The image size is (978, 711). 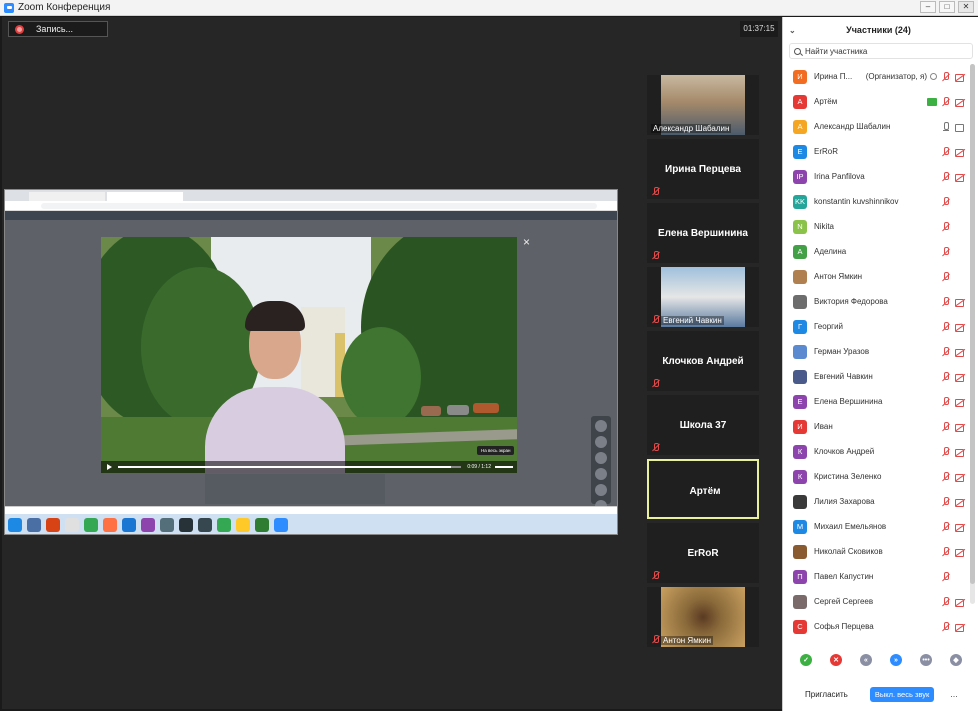 I want to click on more-reactions-icon: •••, so click(x=926, y=660).